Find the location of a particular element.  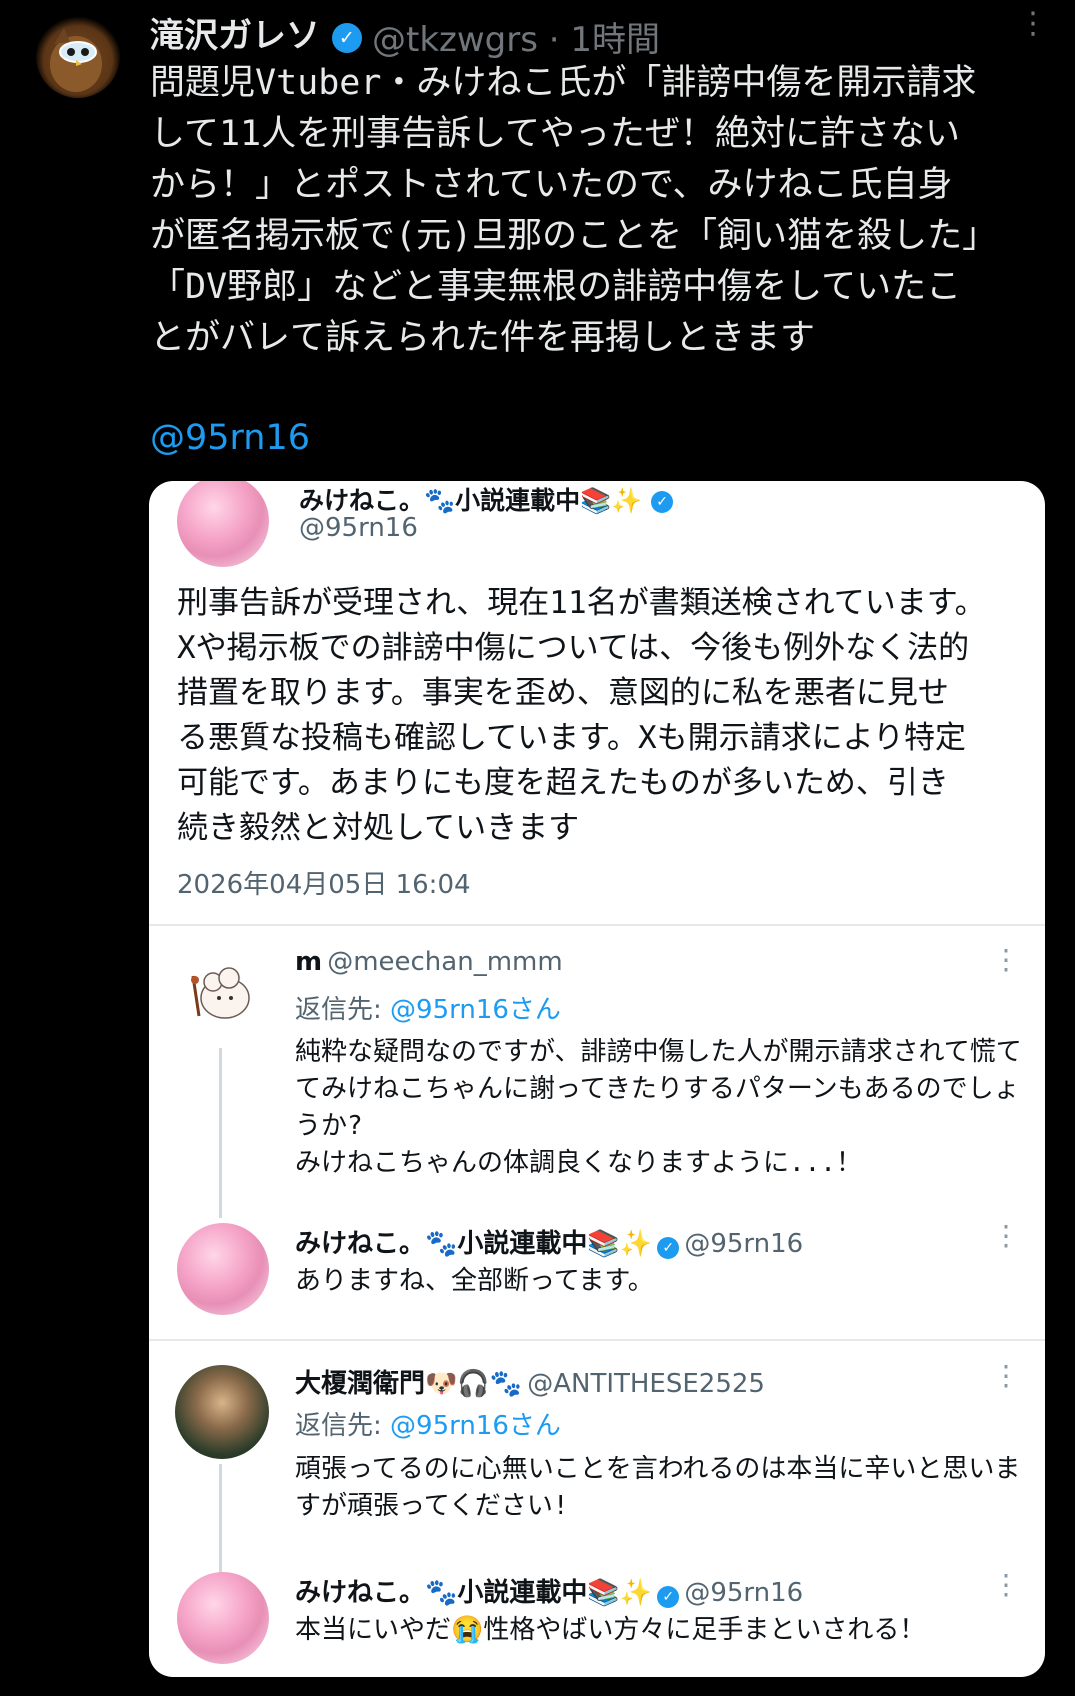

outer-tweet-time: 1時間 is located at coordinates (615, 40).